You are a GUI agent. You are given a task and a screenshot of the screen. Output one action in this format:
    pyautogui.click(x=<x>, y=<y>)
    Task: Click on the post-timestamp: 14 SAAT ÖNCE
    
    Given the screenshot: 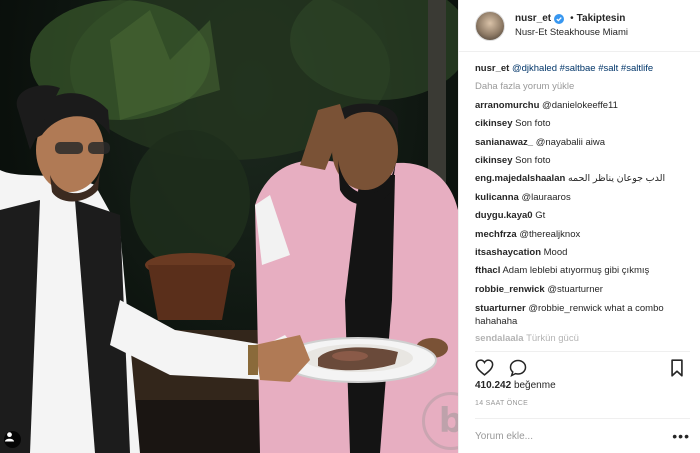 What is the action you would take?
    pyautogui.click(x=501, y=403)
    